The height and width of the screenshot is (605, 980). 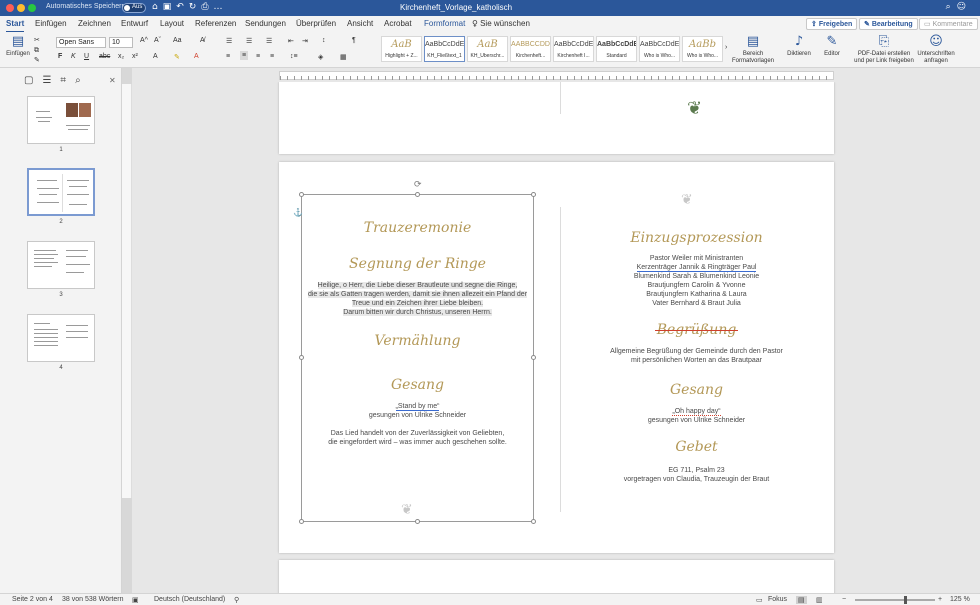 I want to click on bullets-icon: ☰, so click(x=229, y=41).